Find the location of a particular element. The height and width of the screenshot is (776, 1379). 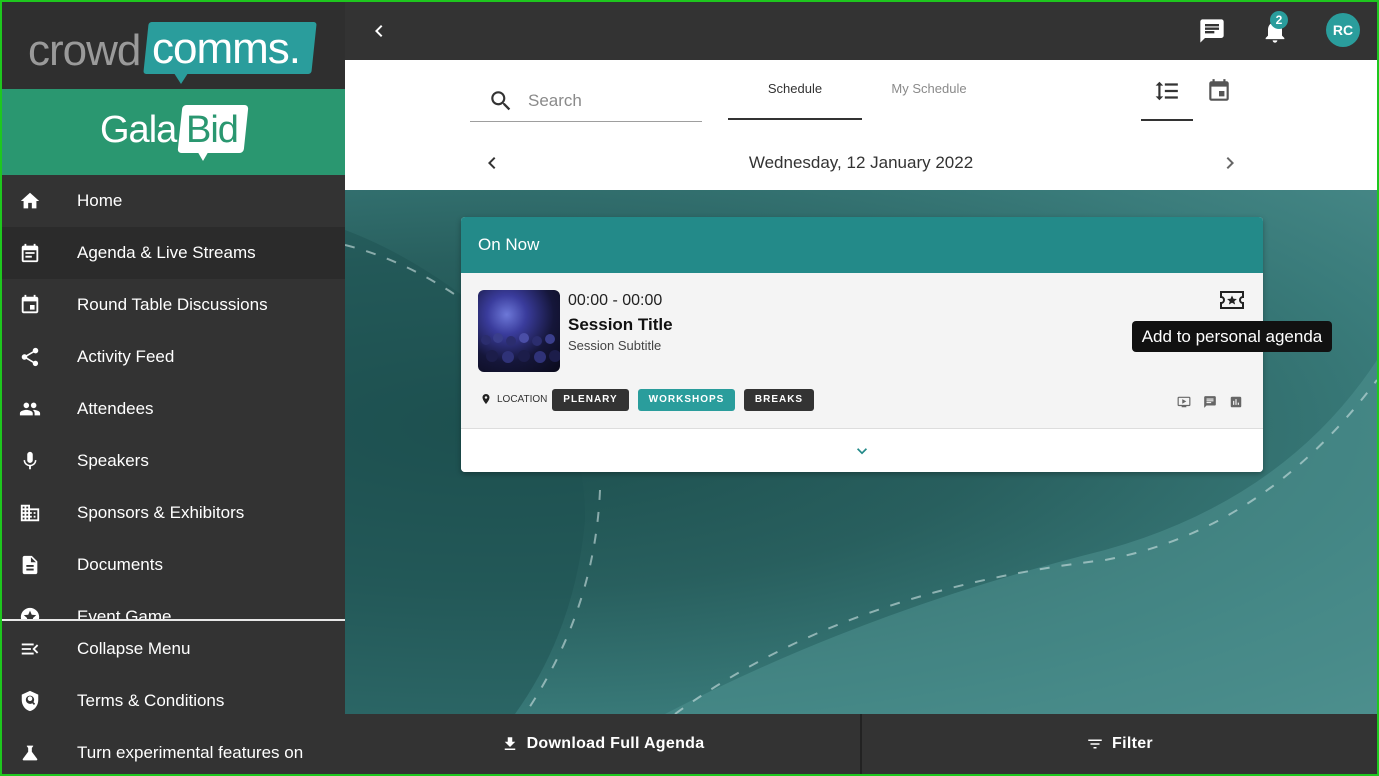

building-icon is located at coordinates (30, 513).